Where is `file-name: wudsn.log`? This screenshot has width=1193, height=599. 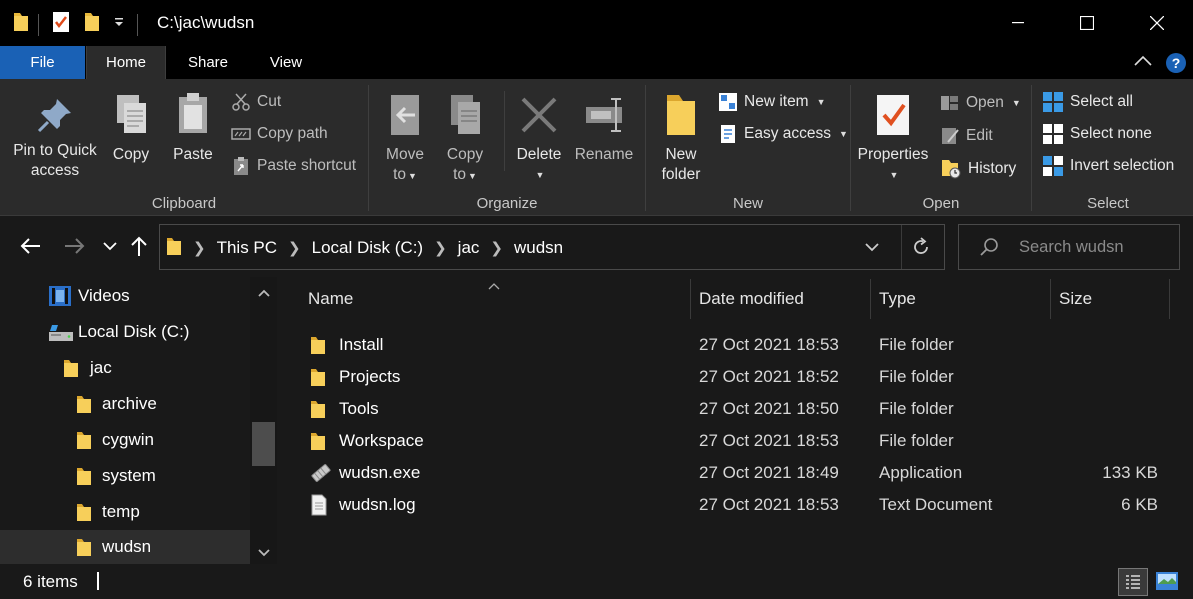 file-name: wudsn.log is located at coordinates (377, 504).